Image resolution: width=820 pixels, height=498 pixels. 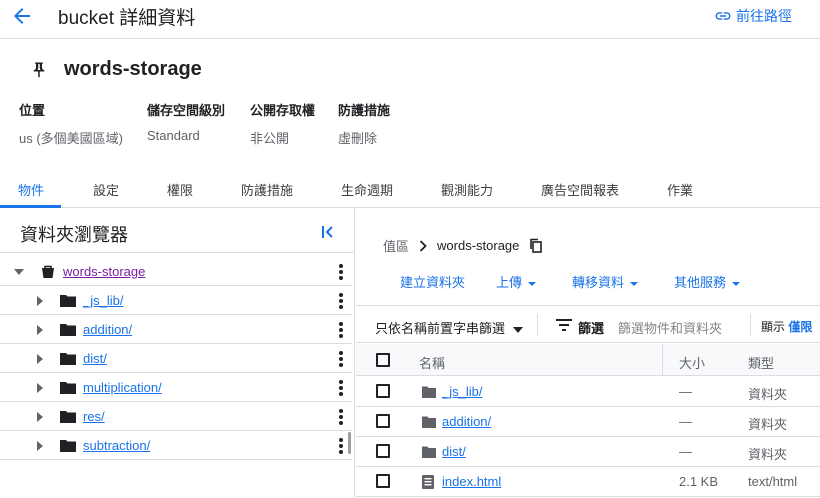 What do you see at coordinates (122, 387) in the screenshot?
I see `tree-folder-label: multiplication/` at bounding box center [122, 387].